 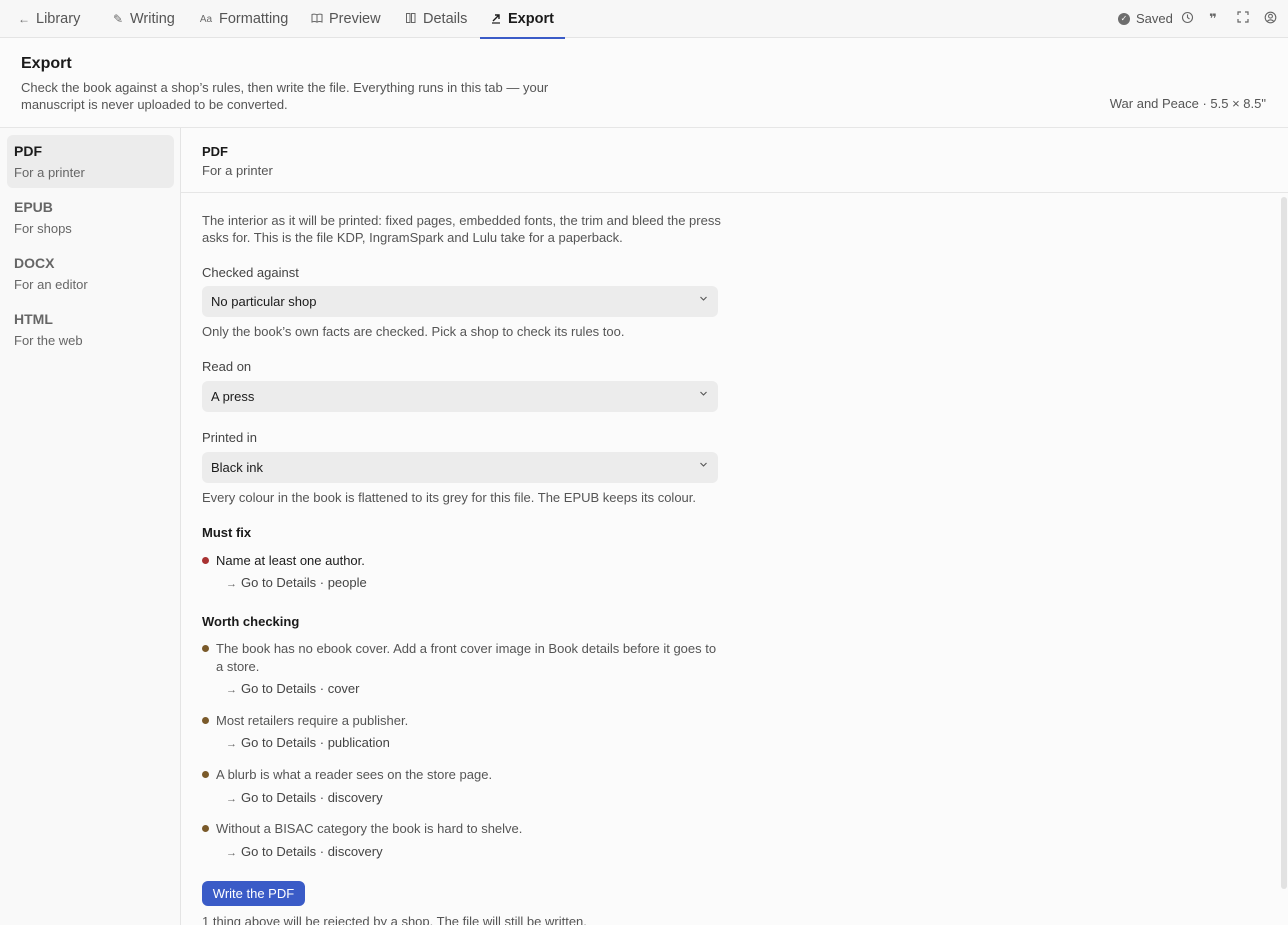 I want to click on save-status: ✓ Saved, so click(x=1145, y=18).